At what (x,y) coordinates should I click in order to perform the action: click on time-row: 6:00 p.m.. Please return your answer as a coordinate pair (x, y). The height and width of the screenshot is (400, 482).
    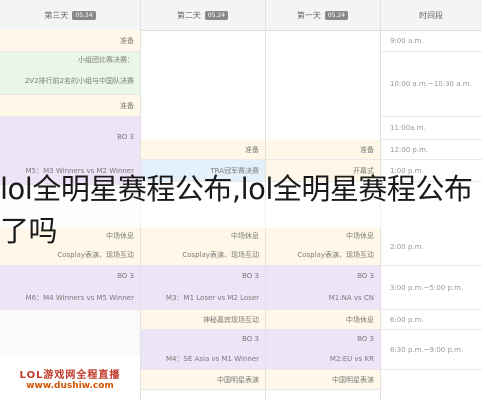
    Looking at the image, I should click on (431, 320).